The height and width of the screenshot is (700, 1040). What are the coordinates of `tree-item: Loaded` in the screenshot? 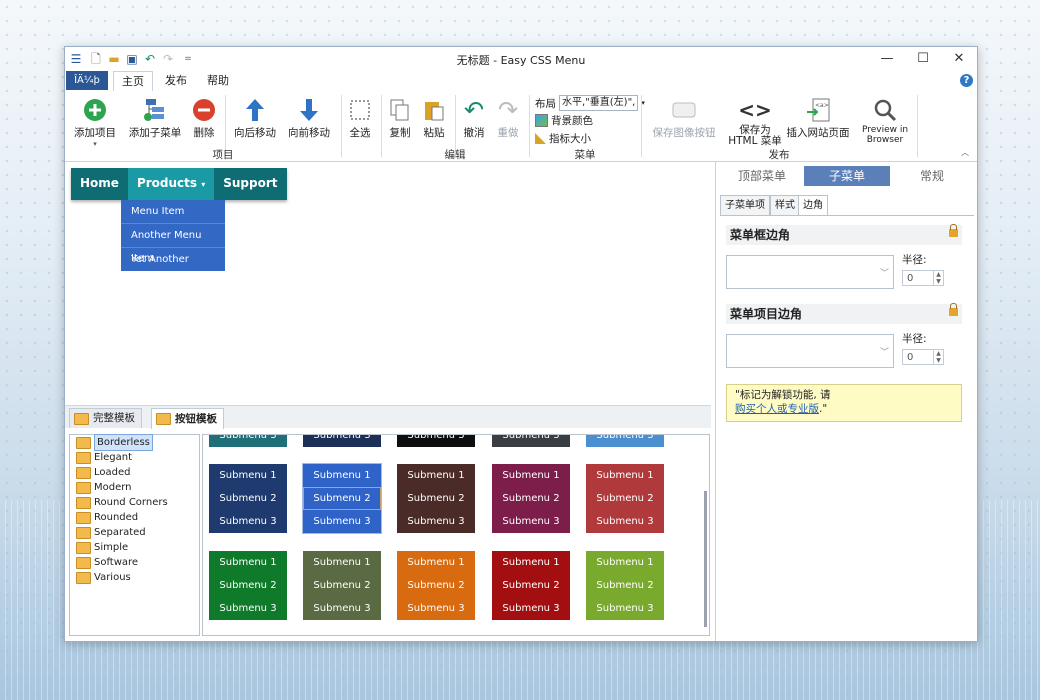 It's located at (134, 472).